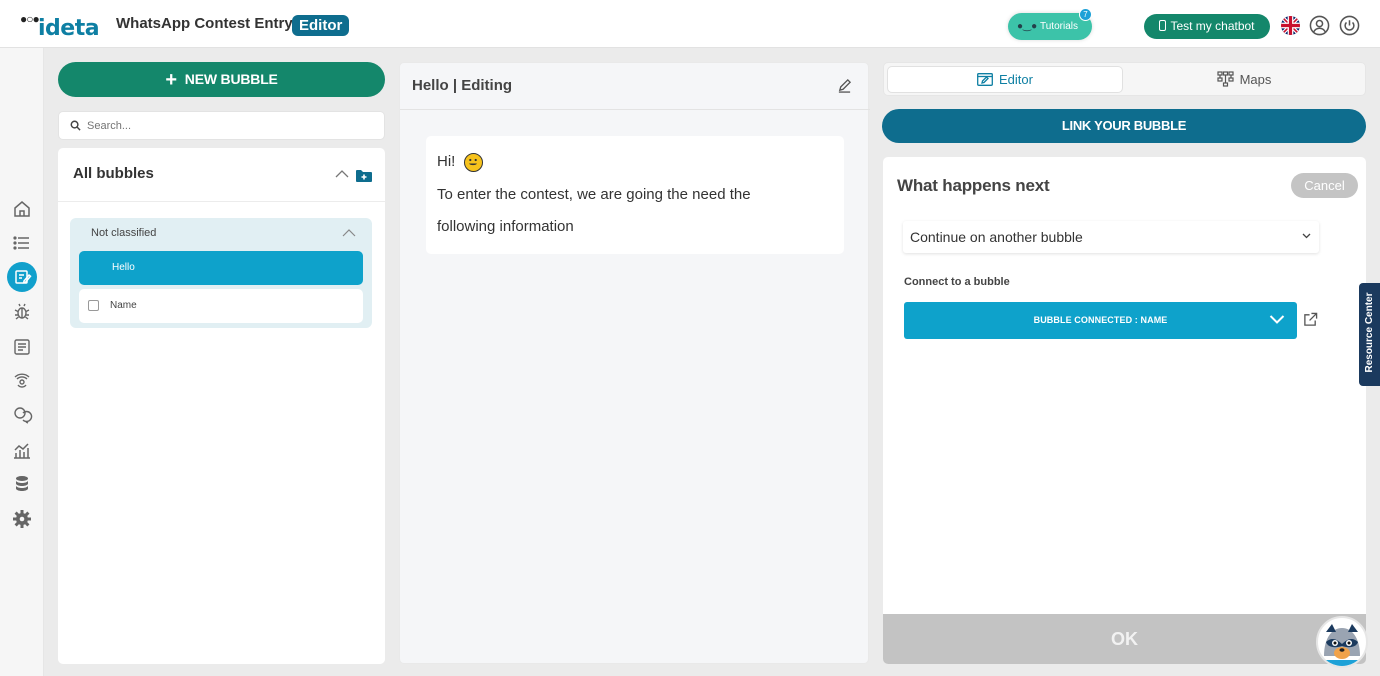  Describe the element at coordinates (232, 126) in the screenshot. I see `search-input` at that location.